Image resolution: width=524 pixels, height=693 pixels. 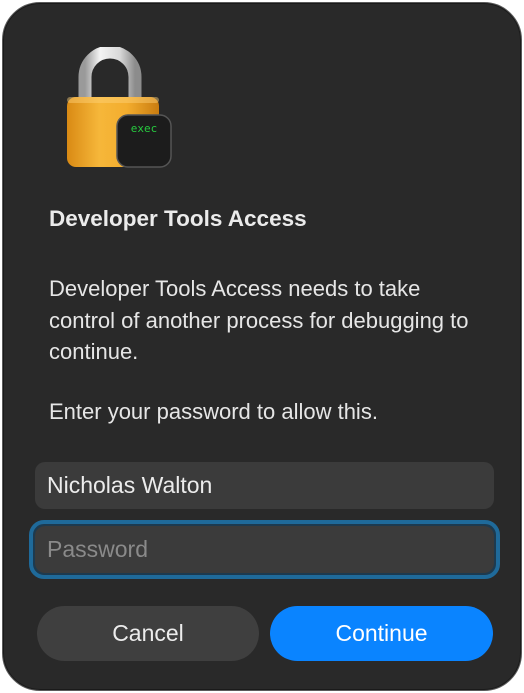 I want to click on badge-text: exec, so click(x=144, y=128).